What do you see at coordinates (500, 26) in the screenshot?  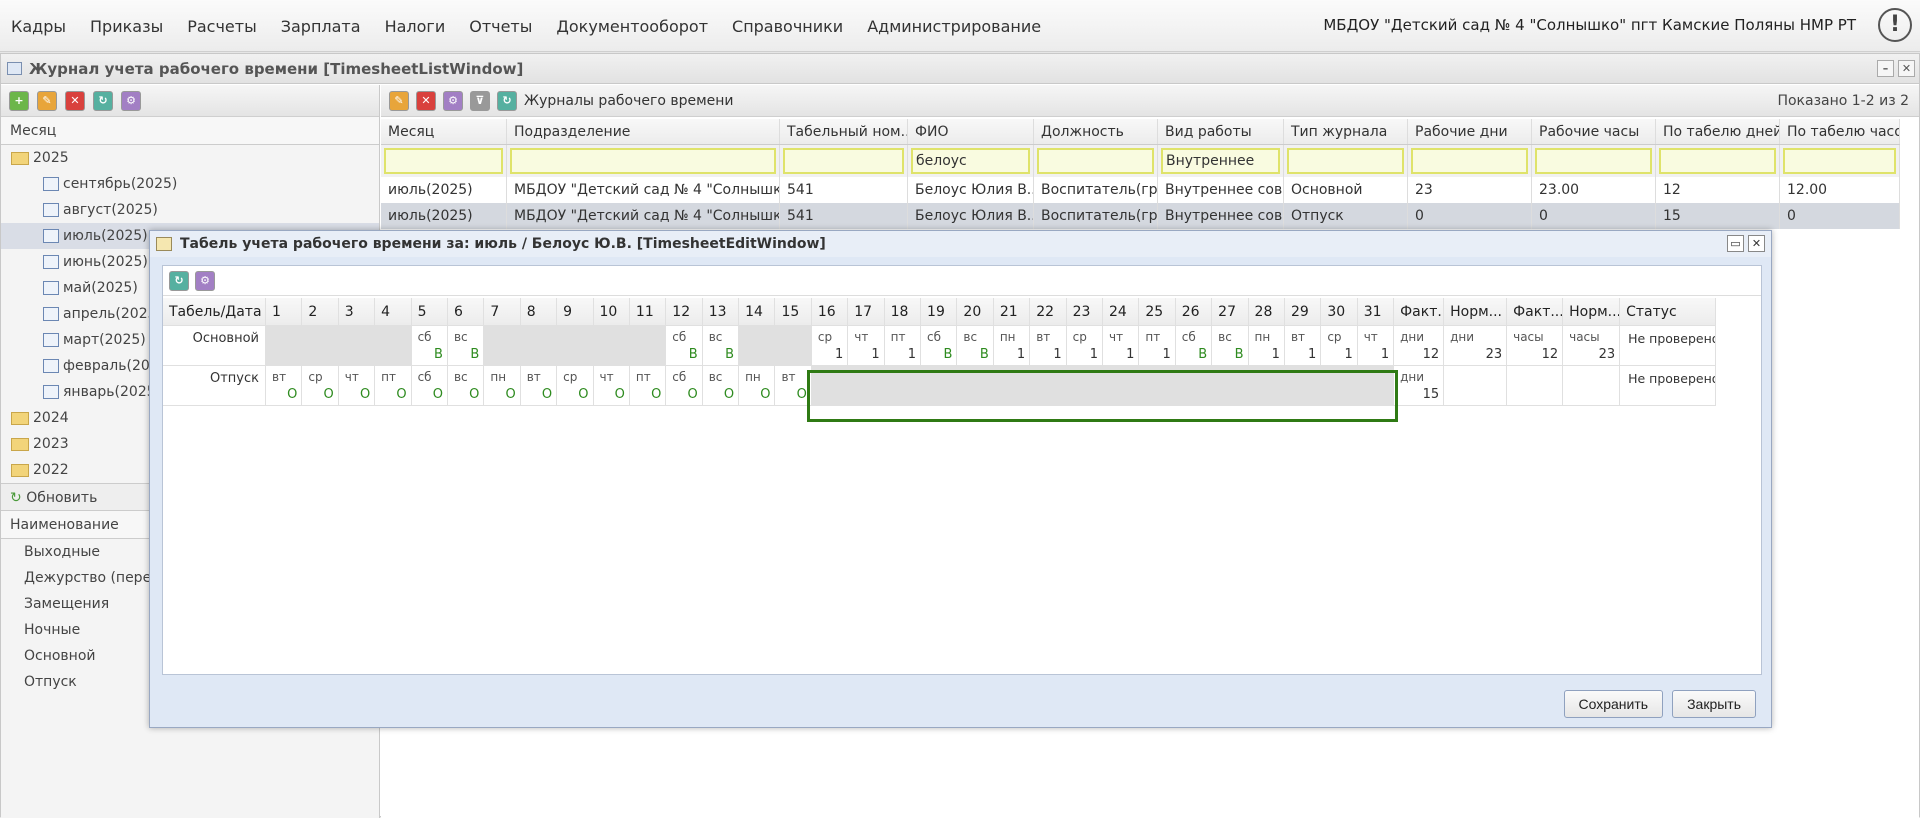 I see `menu-item-5: Отчеты` at bounding box center [500, 26].